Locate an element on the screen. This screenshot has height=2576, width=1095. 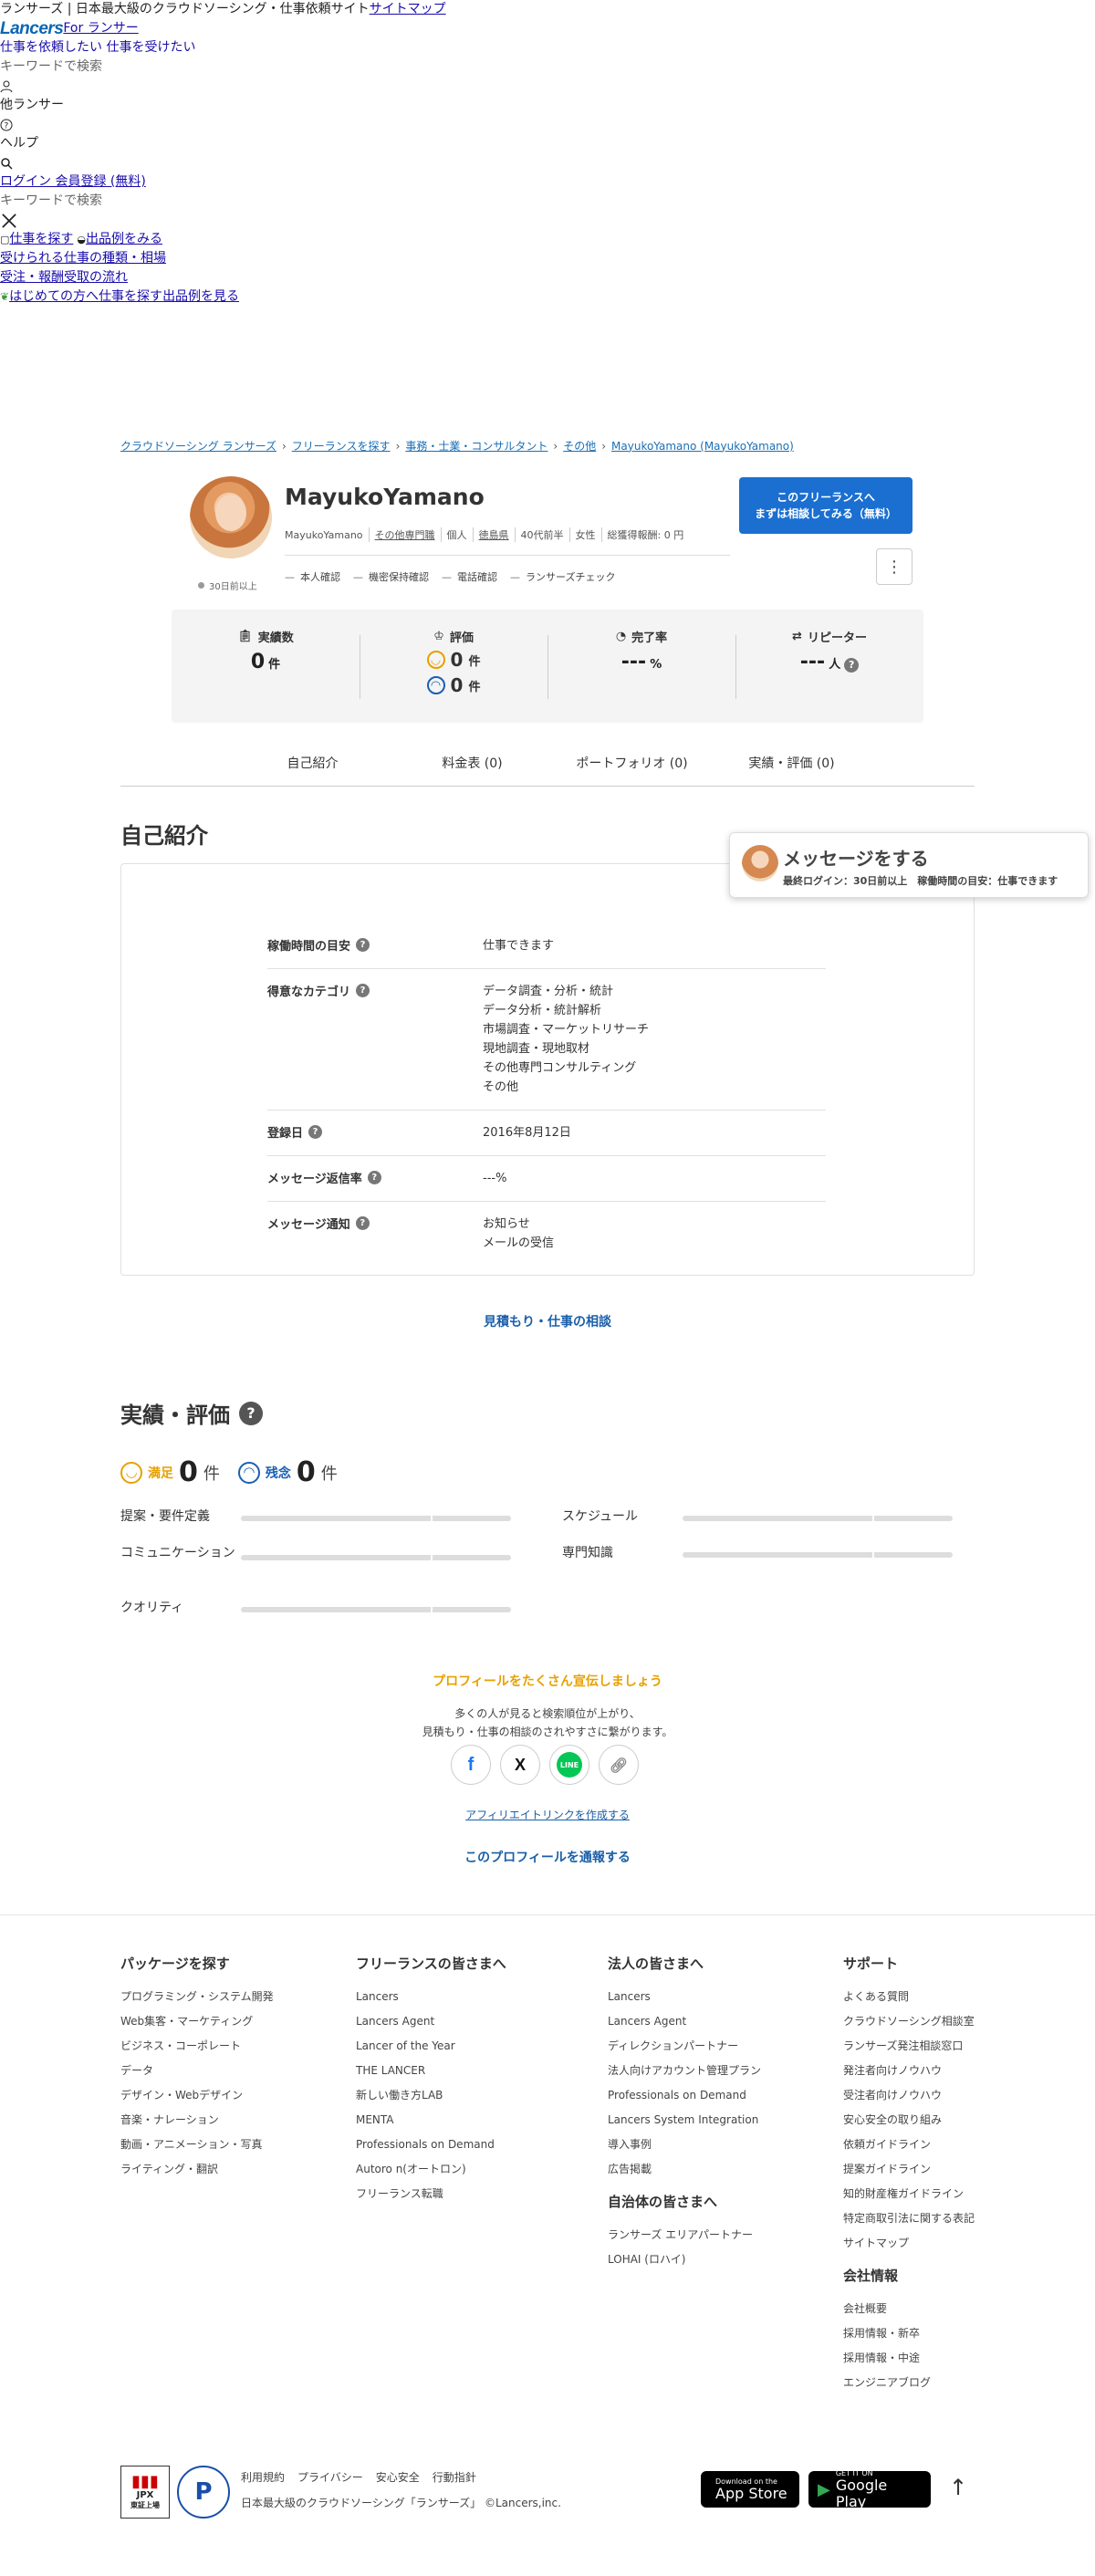
footer-link: 安心安全の取り組み is located at coordinates (934, 2124).